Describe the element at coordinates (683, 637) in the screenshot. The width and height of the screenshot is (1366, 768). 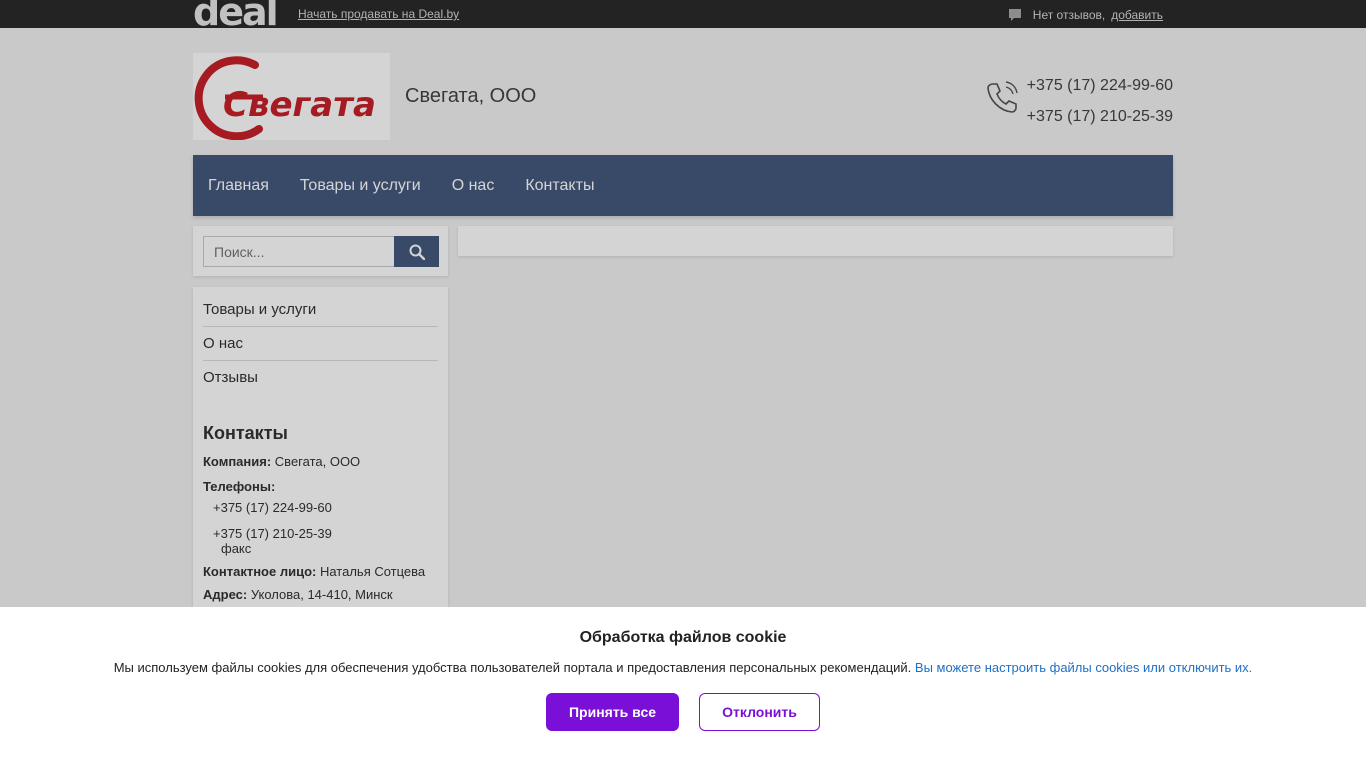
I see `cookie-title: Обработка файлов cookie` at that location.